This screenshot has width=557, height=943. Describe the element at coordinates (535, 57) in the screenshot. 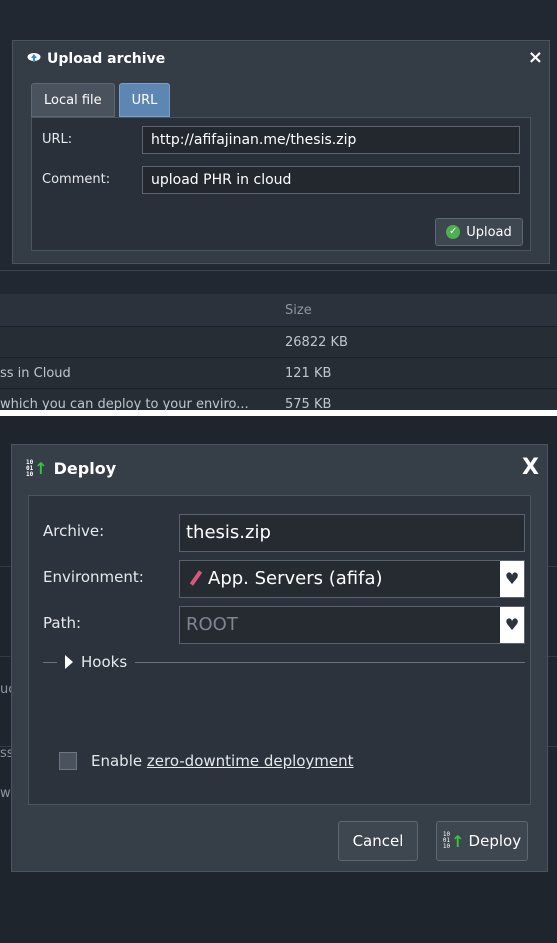

I see `close-icon: ×` at that location.